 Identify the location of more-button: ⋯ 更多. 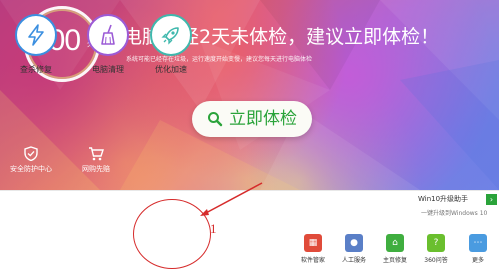
(478, 249).